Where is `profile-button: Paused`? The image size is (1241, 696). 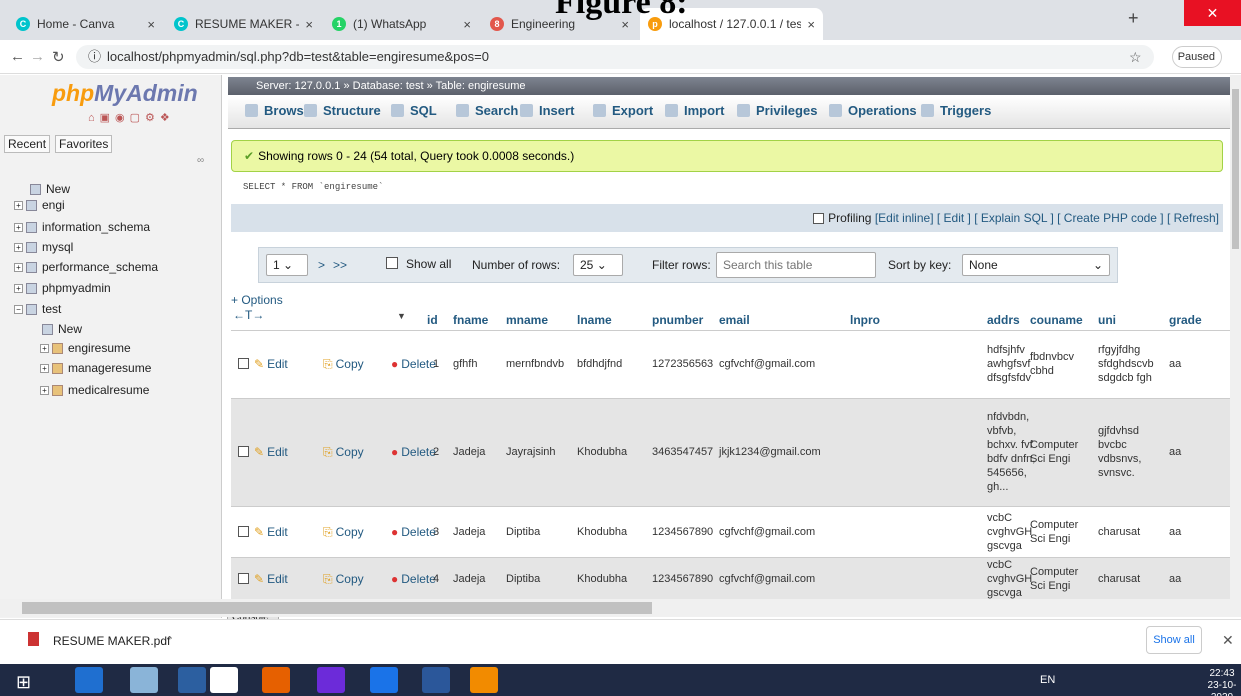
profile-button: Paused is located at coordinates (1197, 57).